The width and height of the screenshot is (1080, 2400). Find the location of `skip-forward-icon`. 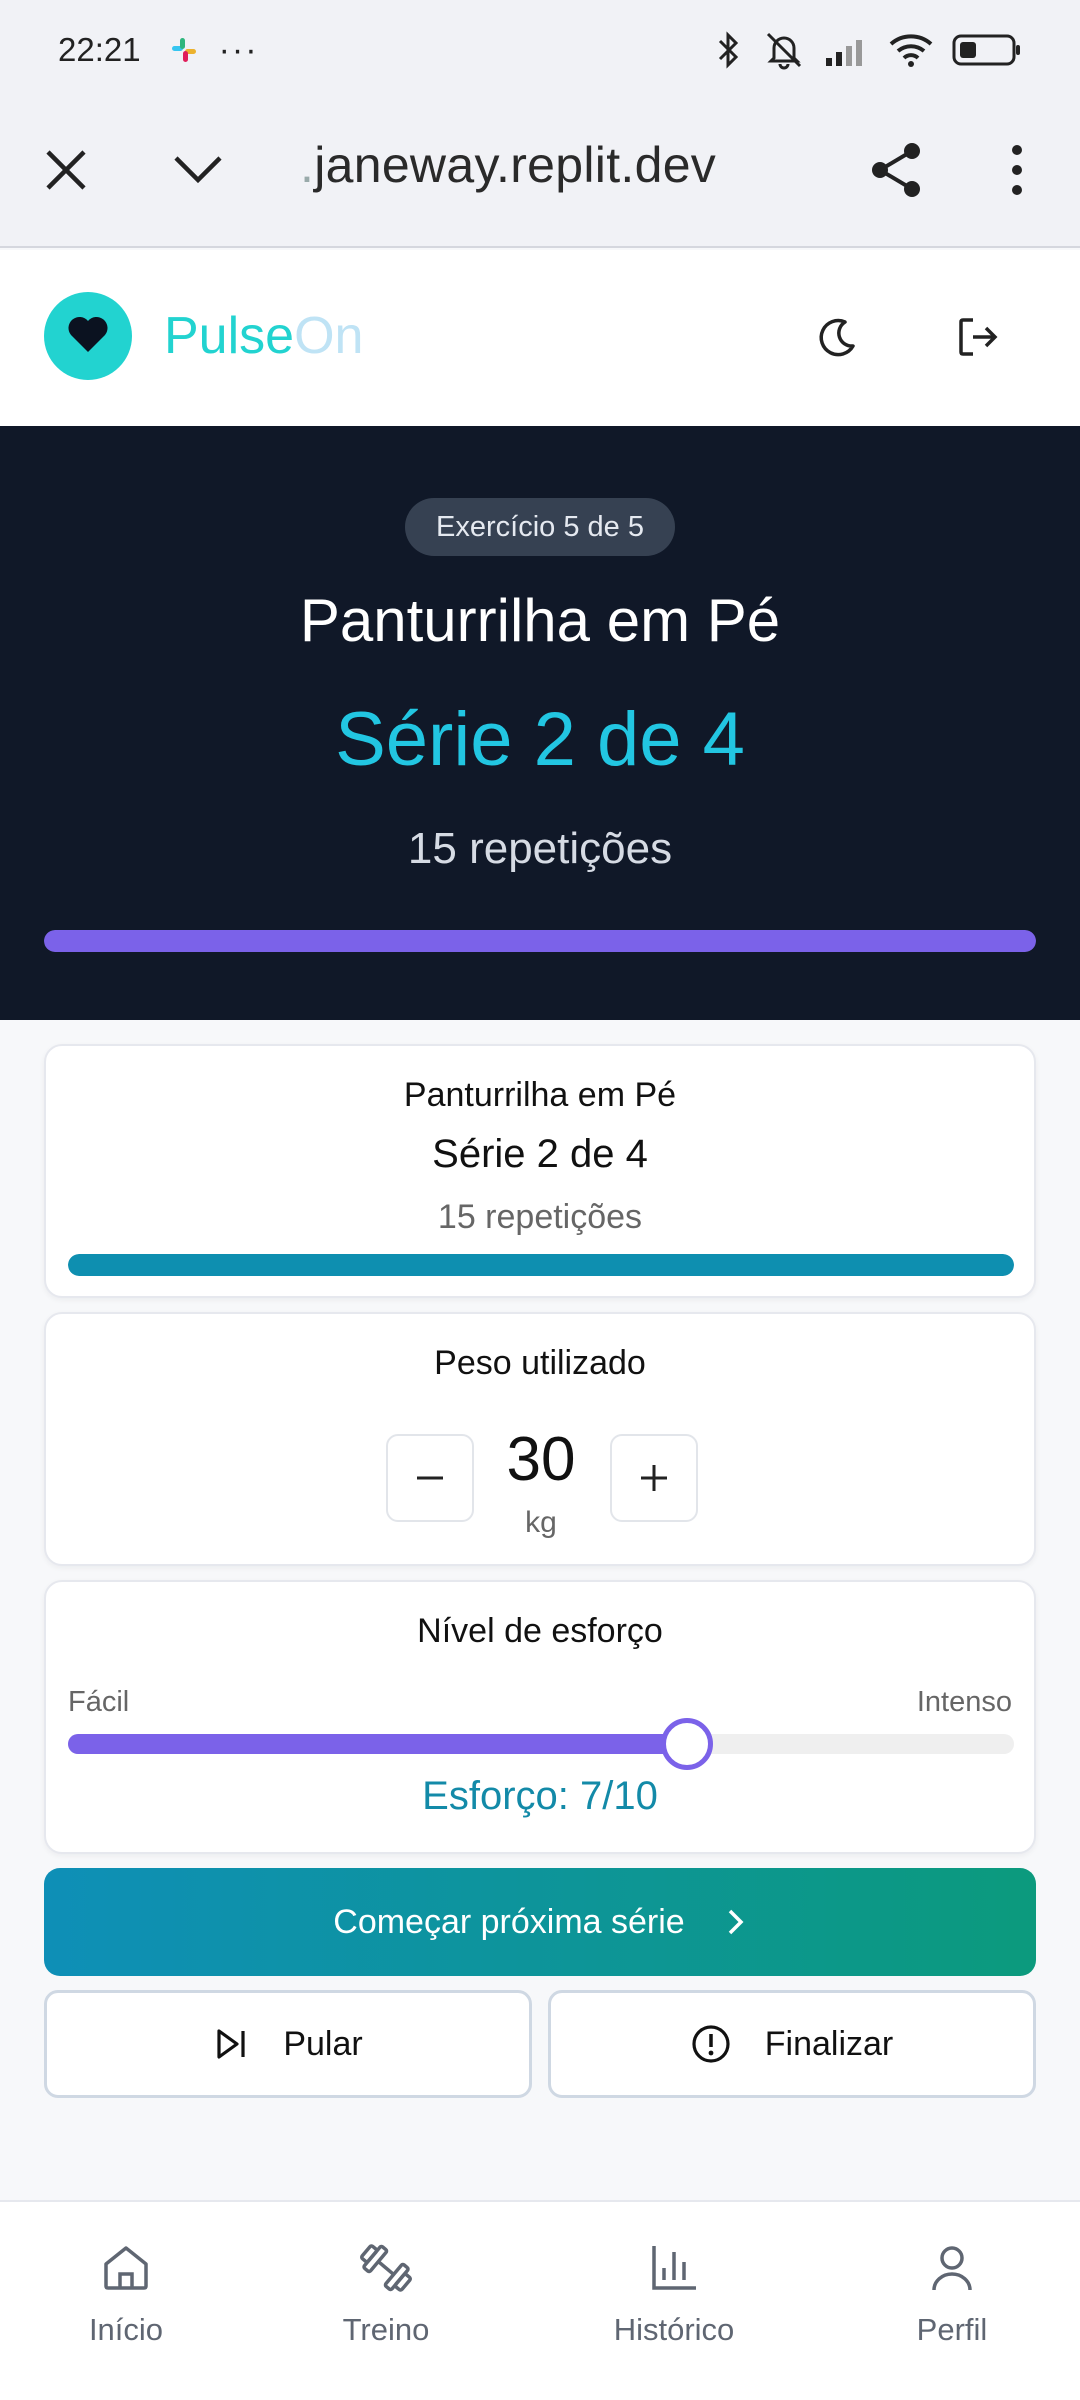

skip-forward-icon is located at coordinates (231, 2044).